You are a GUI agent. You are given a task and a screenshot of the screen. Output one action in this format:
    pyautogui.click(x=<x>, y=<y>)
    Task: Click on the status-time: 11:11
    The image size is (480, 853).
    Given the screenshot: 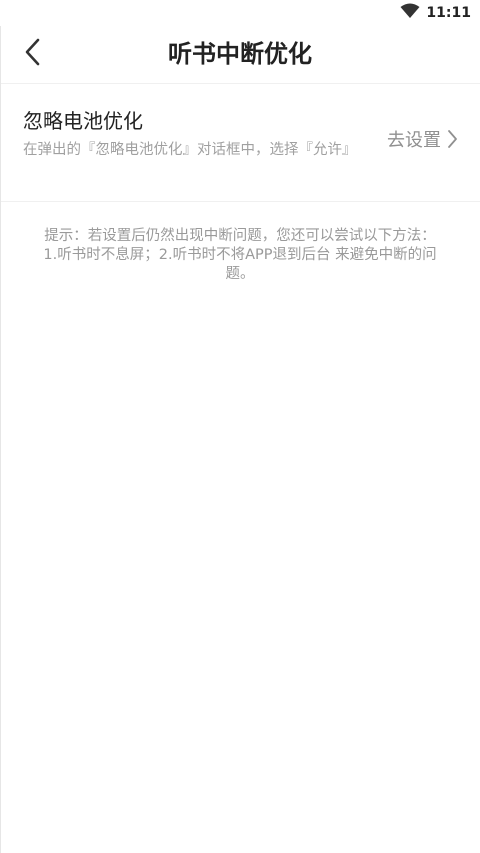 What is the action you would take?
    pyautogui.click(x=448, y=13)
    